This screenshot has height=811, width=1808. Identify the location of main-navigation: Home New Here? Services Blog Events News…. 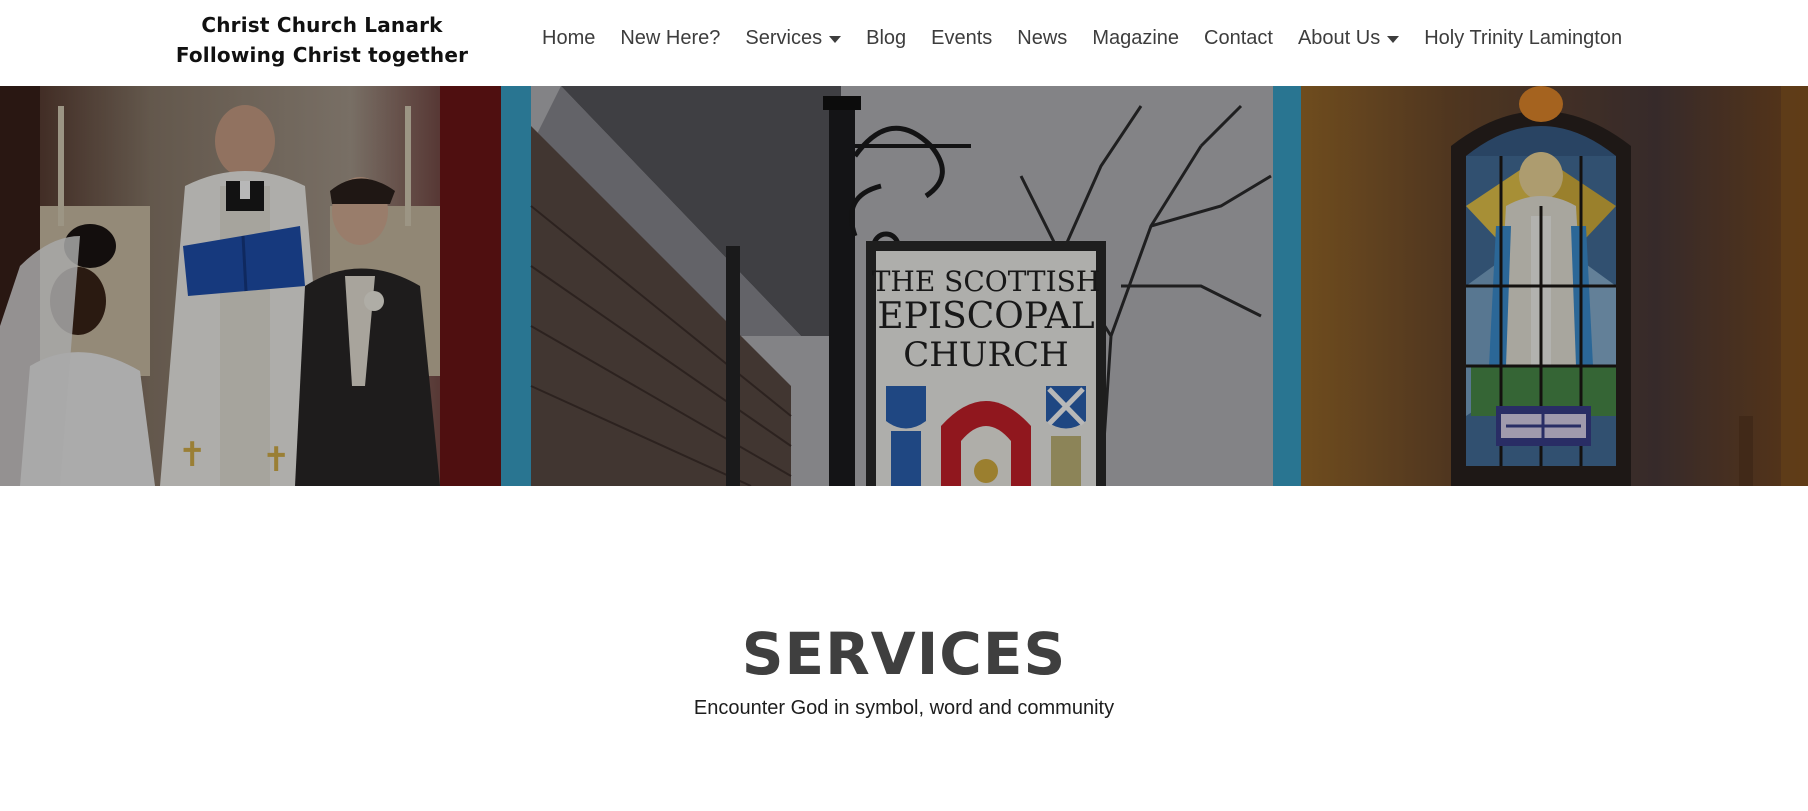
(1082, 38).